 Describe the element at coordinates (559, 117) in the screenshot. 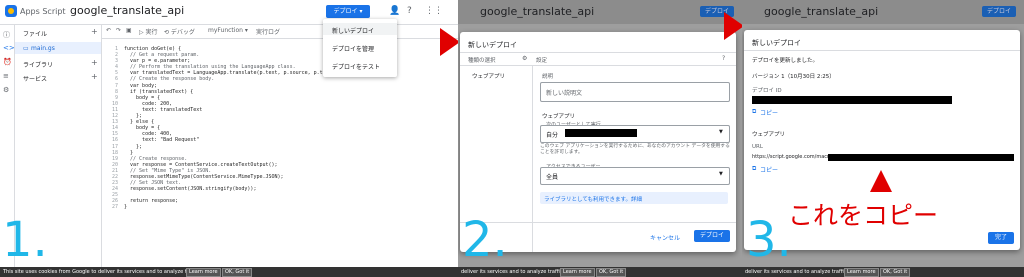

I see `webapp-section-label: ウェブアプリ` at that location.